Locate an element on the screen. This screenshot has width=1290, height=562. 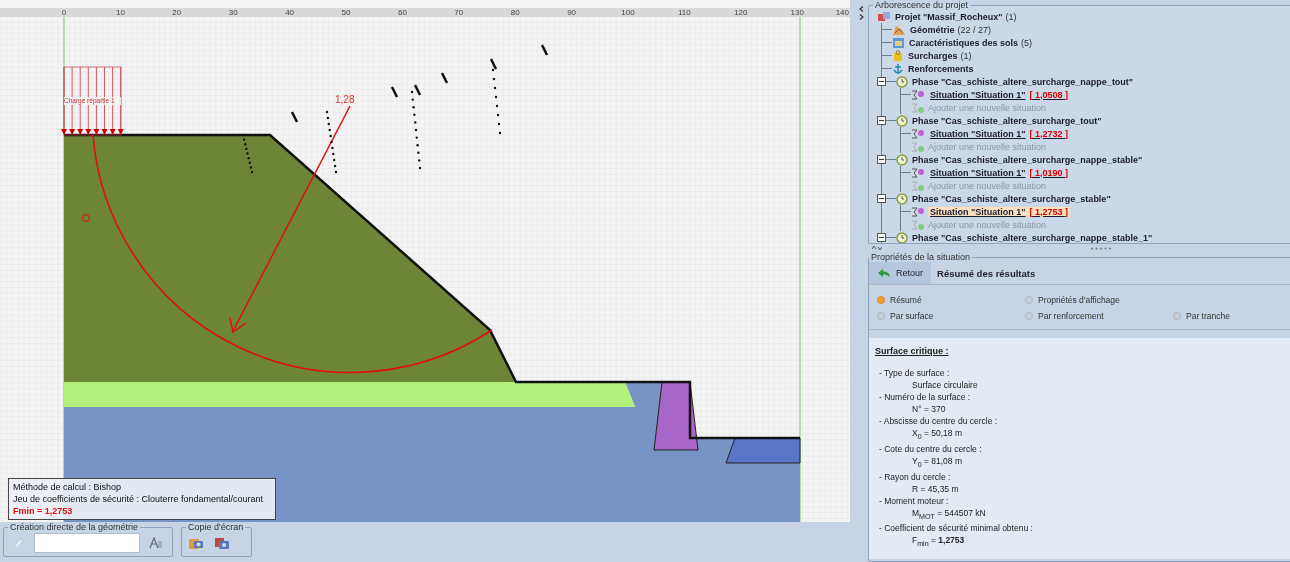
result-value: N° = 370 is located at coordinates (929, 409).